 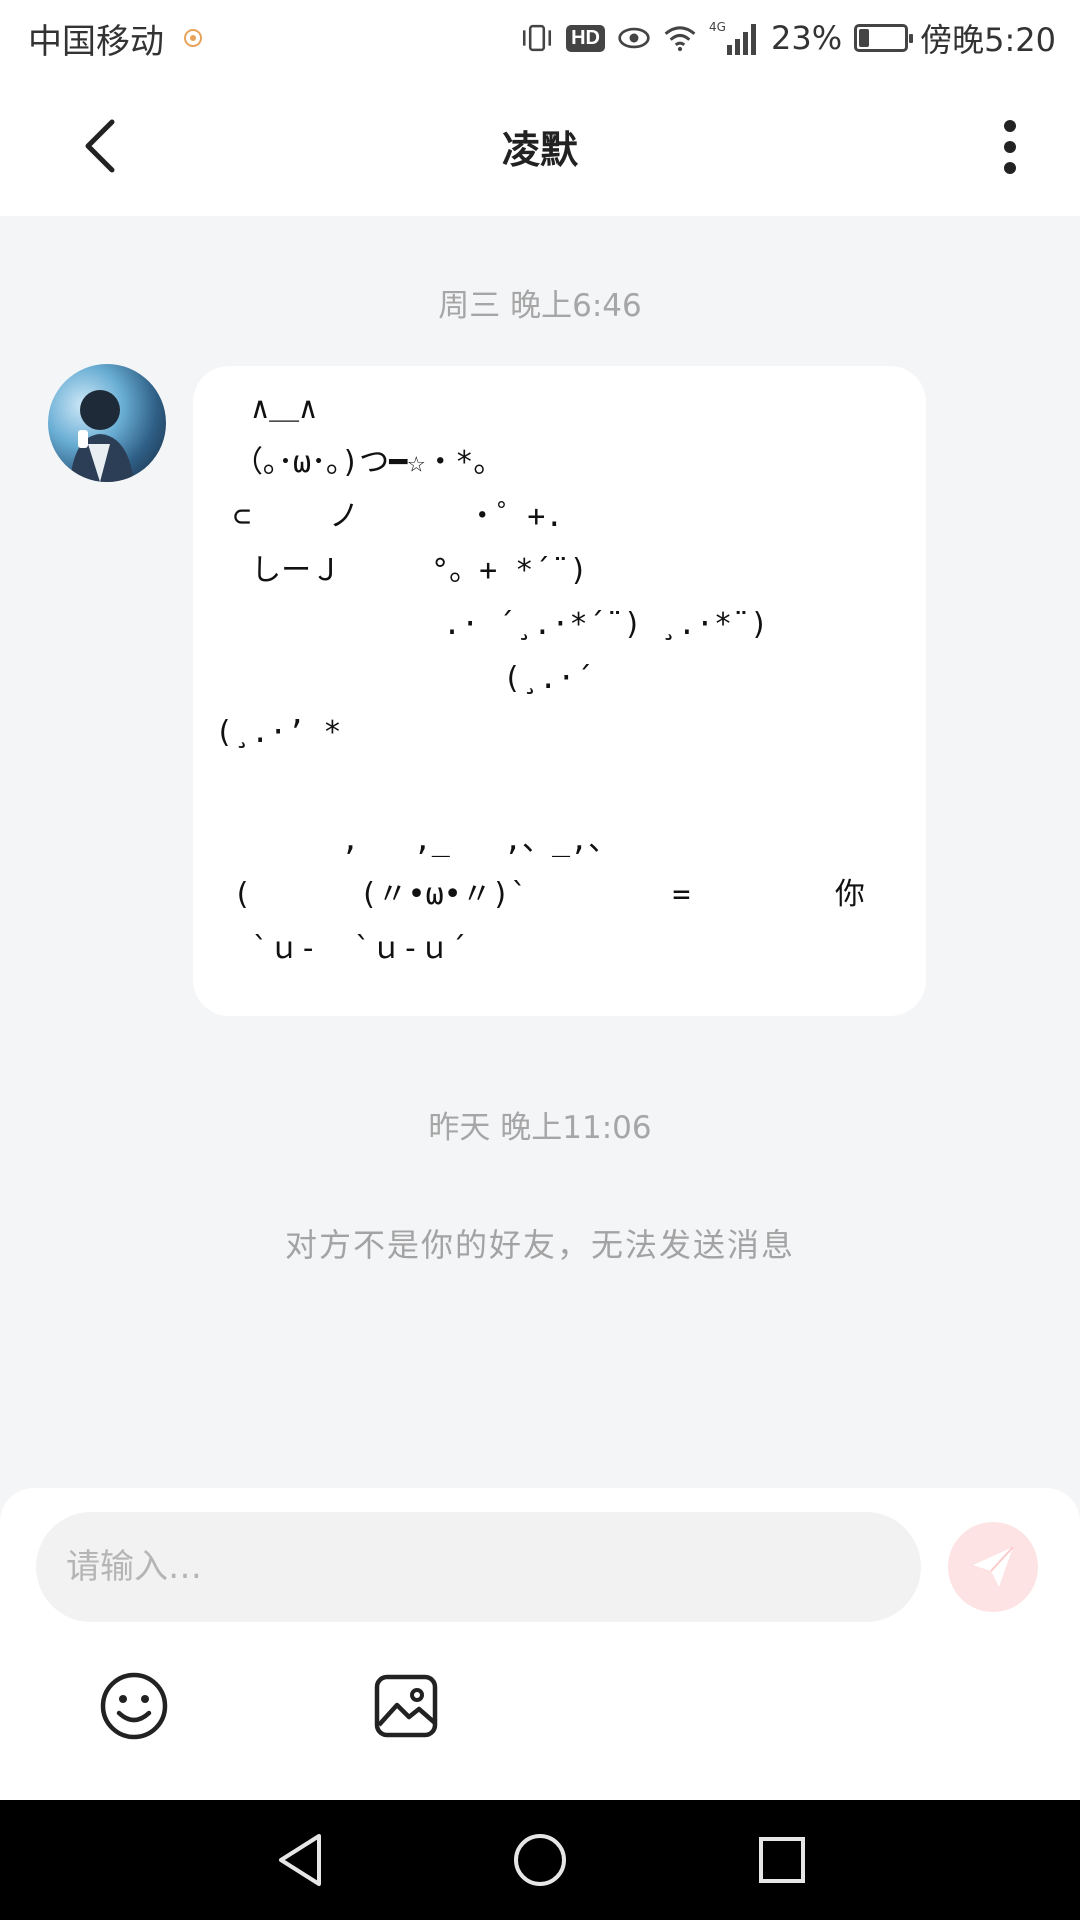 I want to click on status-bar: 中国移动 HD 4G 23% 傍晚5:20, so click(x=540, y=38).